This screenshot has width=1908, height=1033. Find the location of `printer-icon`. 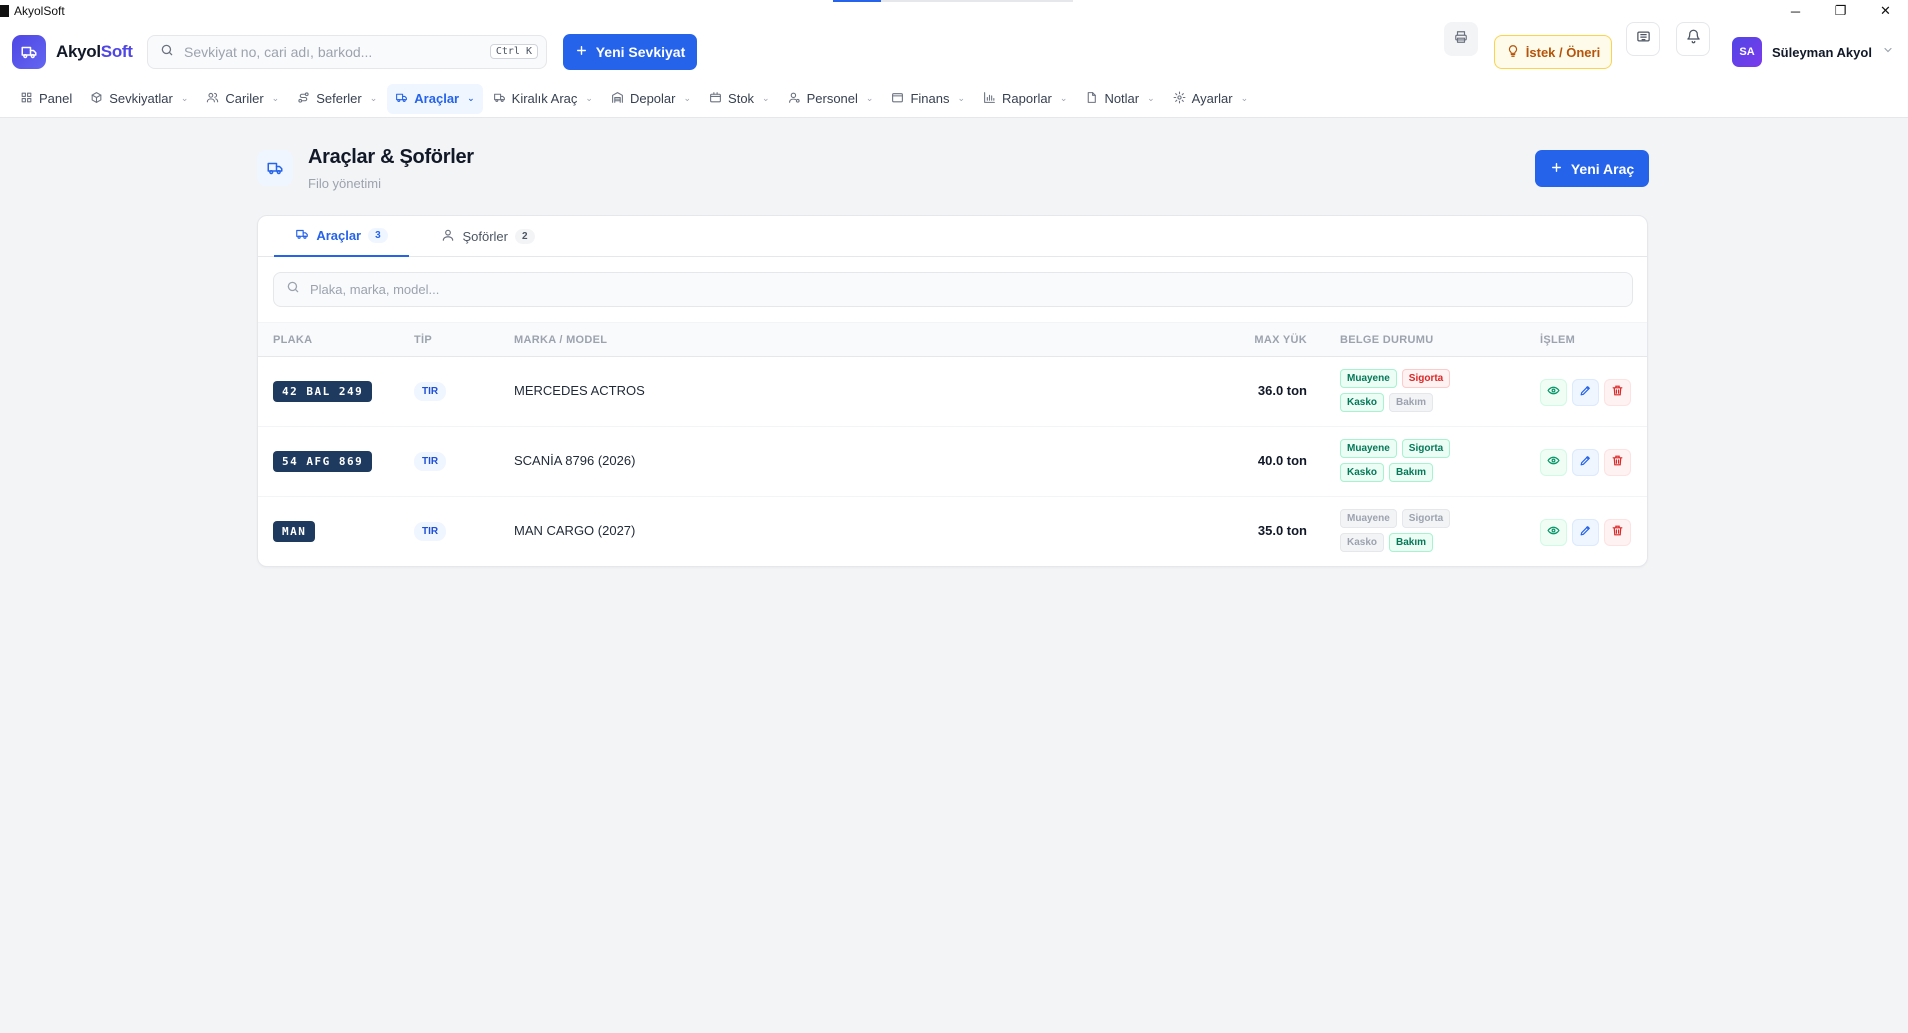

printer-icon is located at coordinates (1461, 39).